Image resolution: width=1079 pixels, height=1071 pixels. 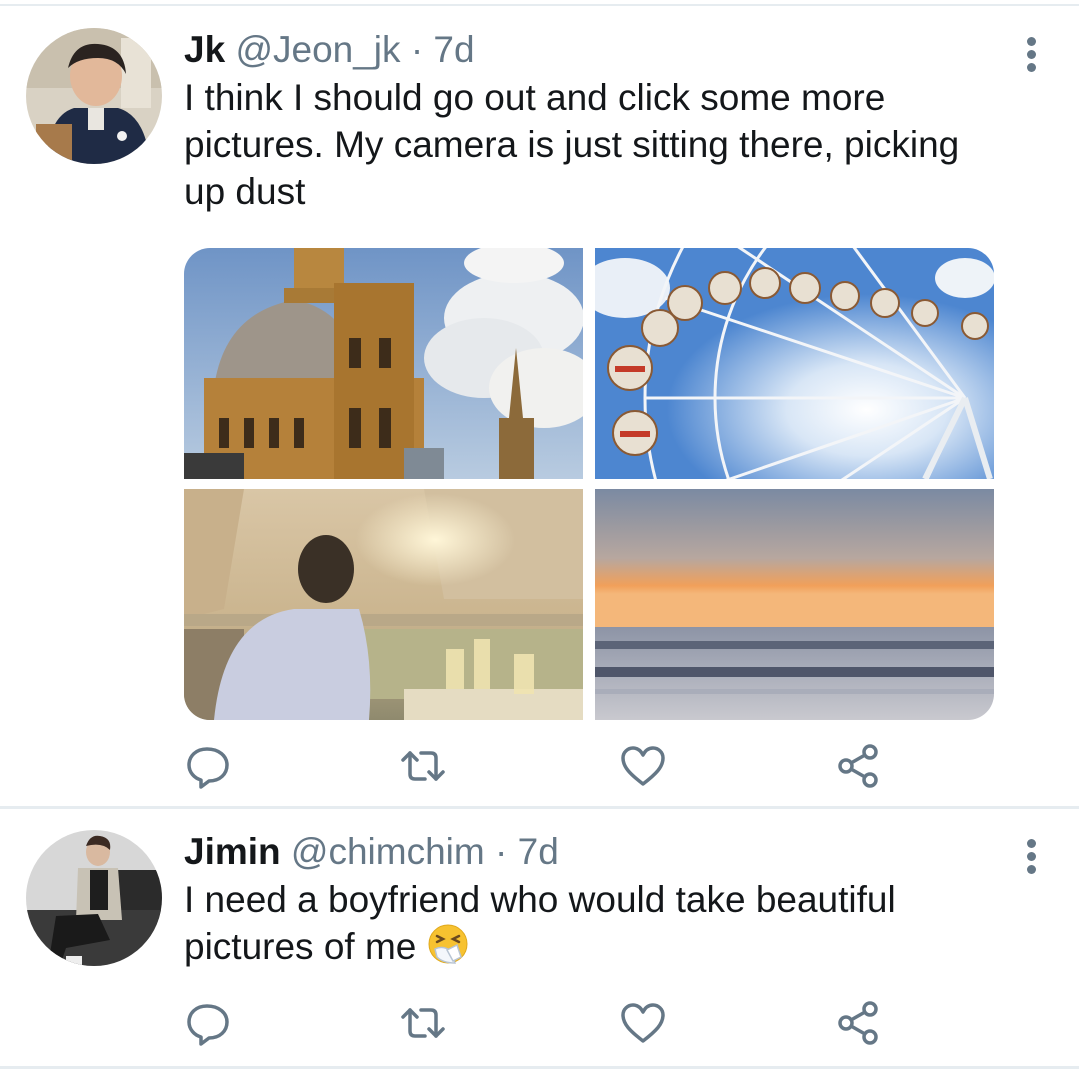 What do you see at coordinates (794, 604) in the screenshot?
I see `beach-sunset-photo` at bounding box center [794, 604].